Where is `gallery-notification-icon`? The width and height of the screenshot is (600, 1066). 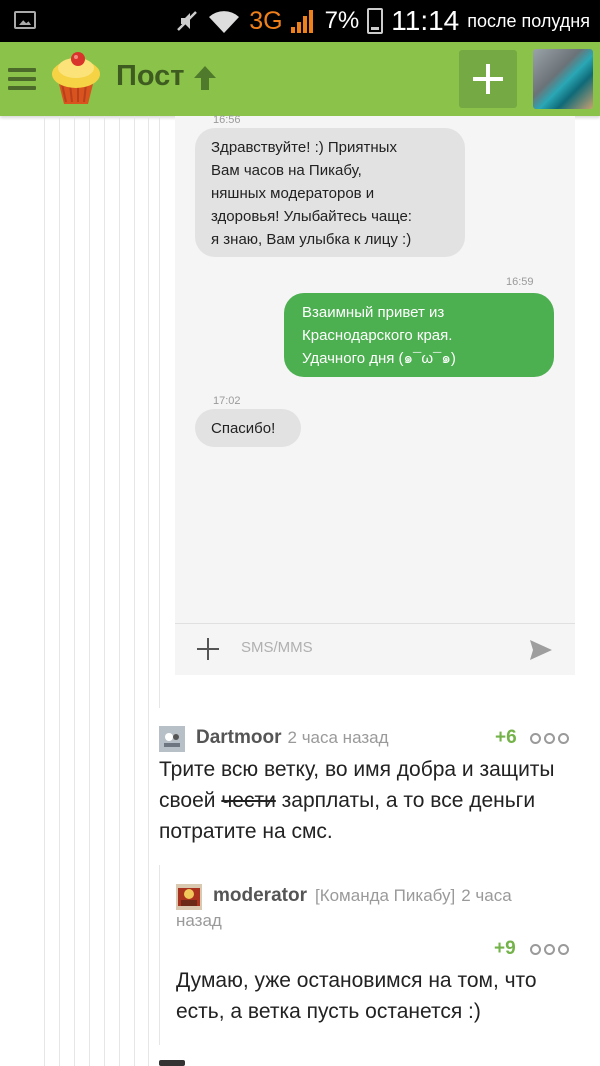
gallery-notification-icon is located at coordinates (25, 20).